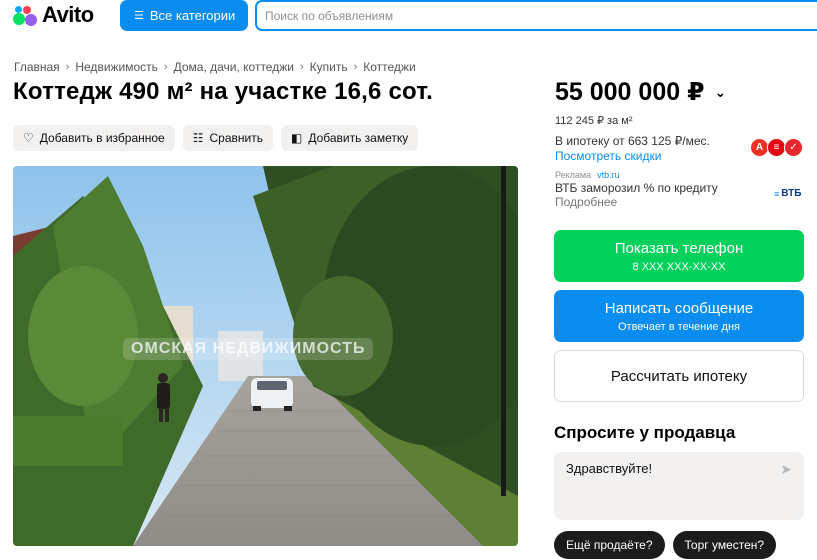 The height and width of the screenshot is (560, 817). I want to click on ad-label: Реклама vtb.ru, so click(587, 175).